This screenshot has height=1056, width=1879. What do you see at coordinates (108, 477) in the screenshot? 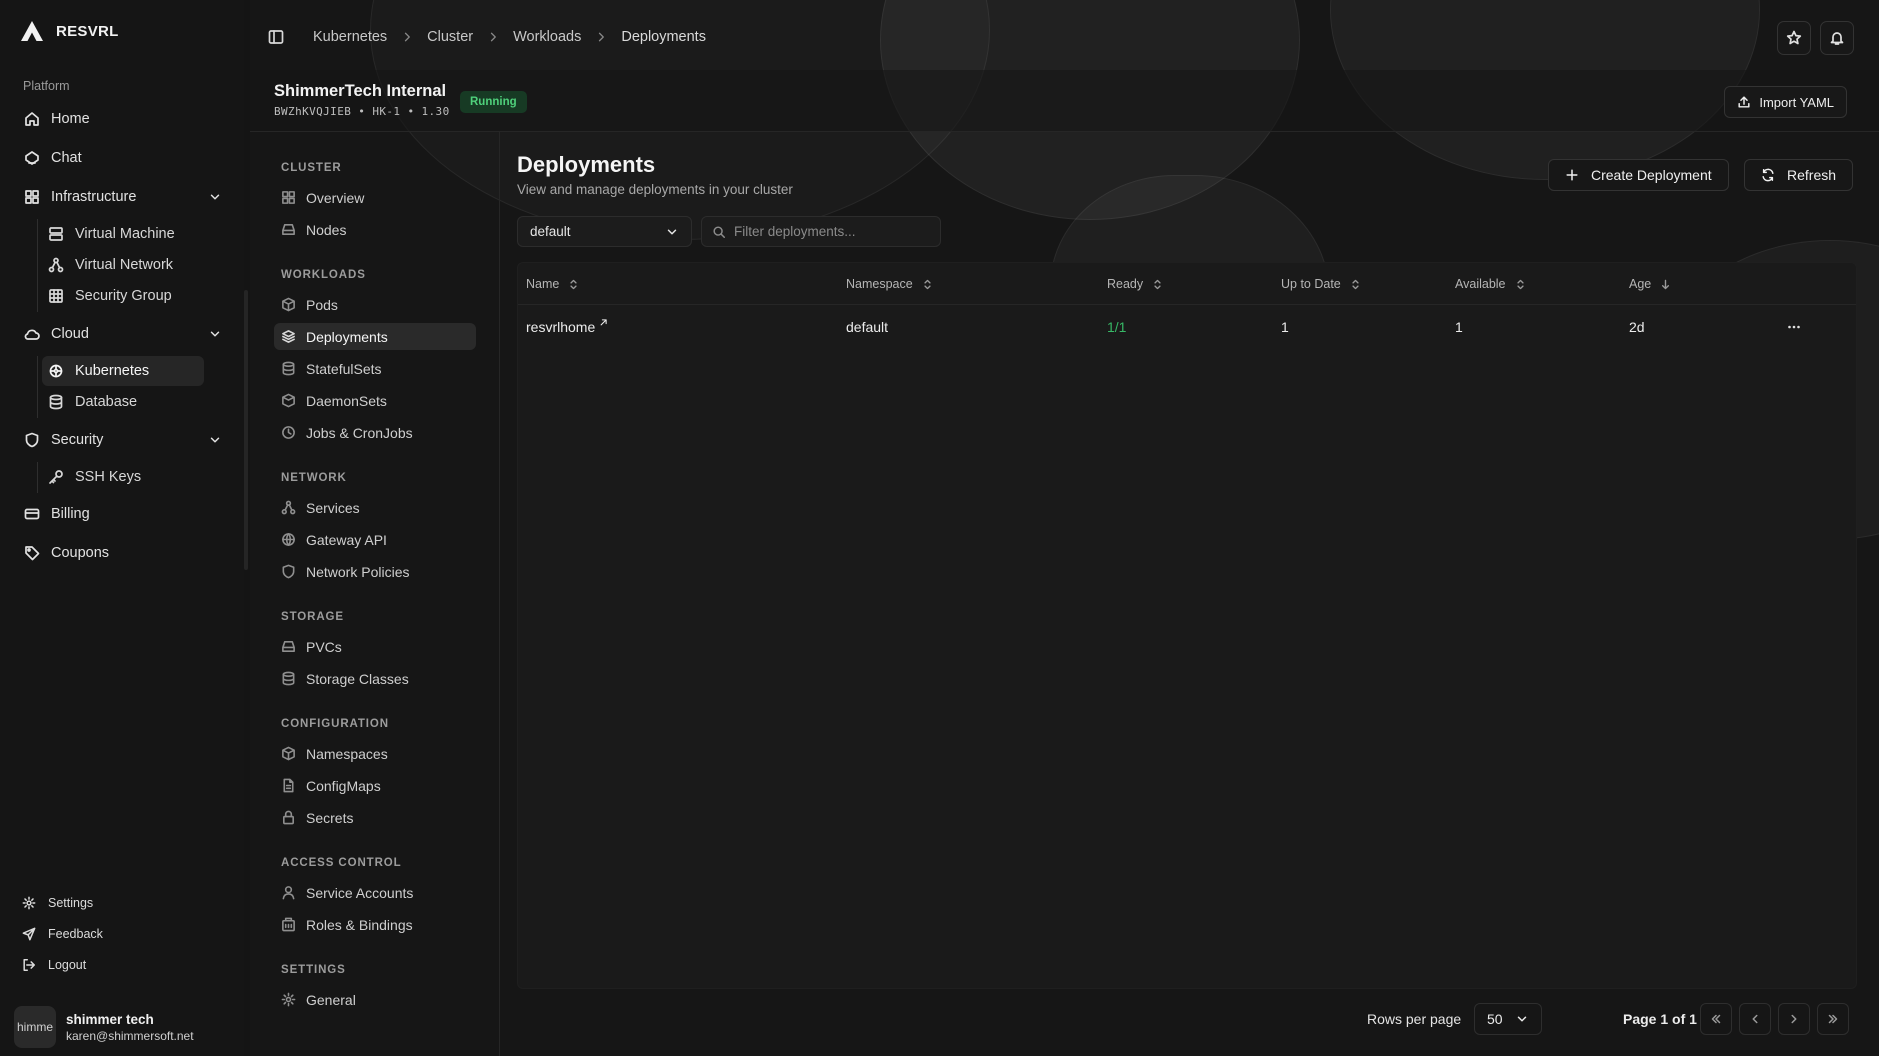
I see `sidebar-item-label: SSH Keys` at bounding box center [108, 477].